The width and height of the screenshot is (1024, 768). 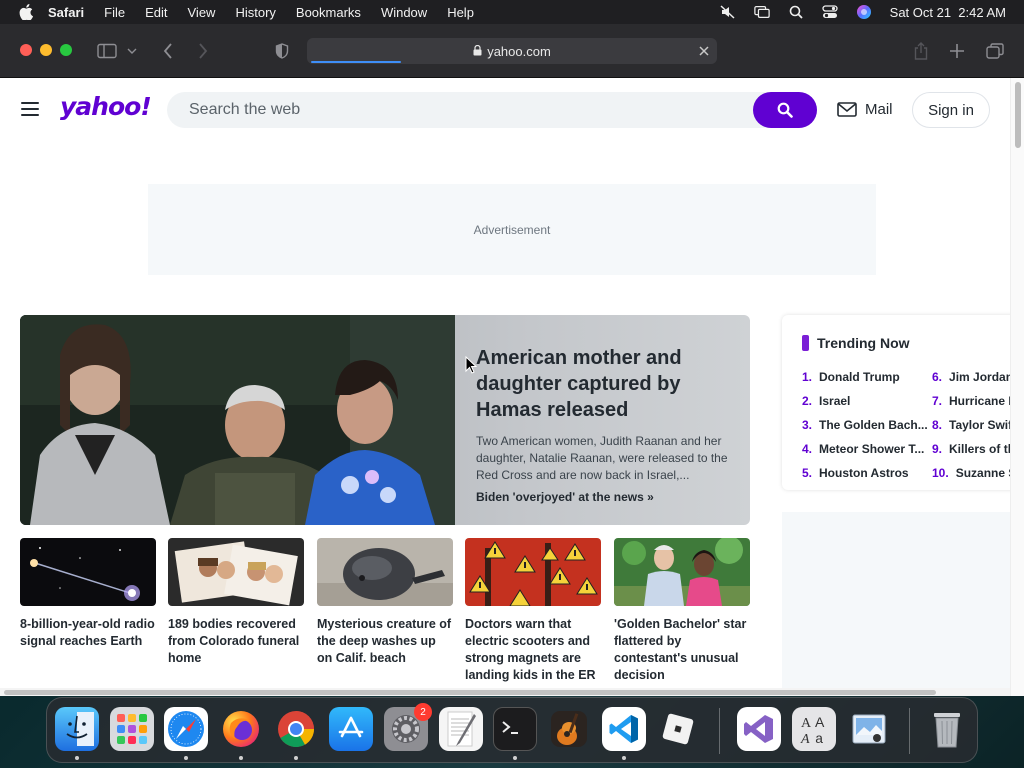 What do you see at coordinates (156, 12) in the screenshot?
I see `menu-edit: Edit` at bounding box center [156, 12].